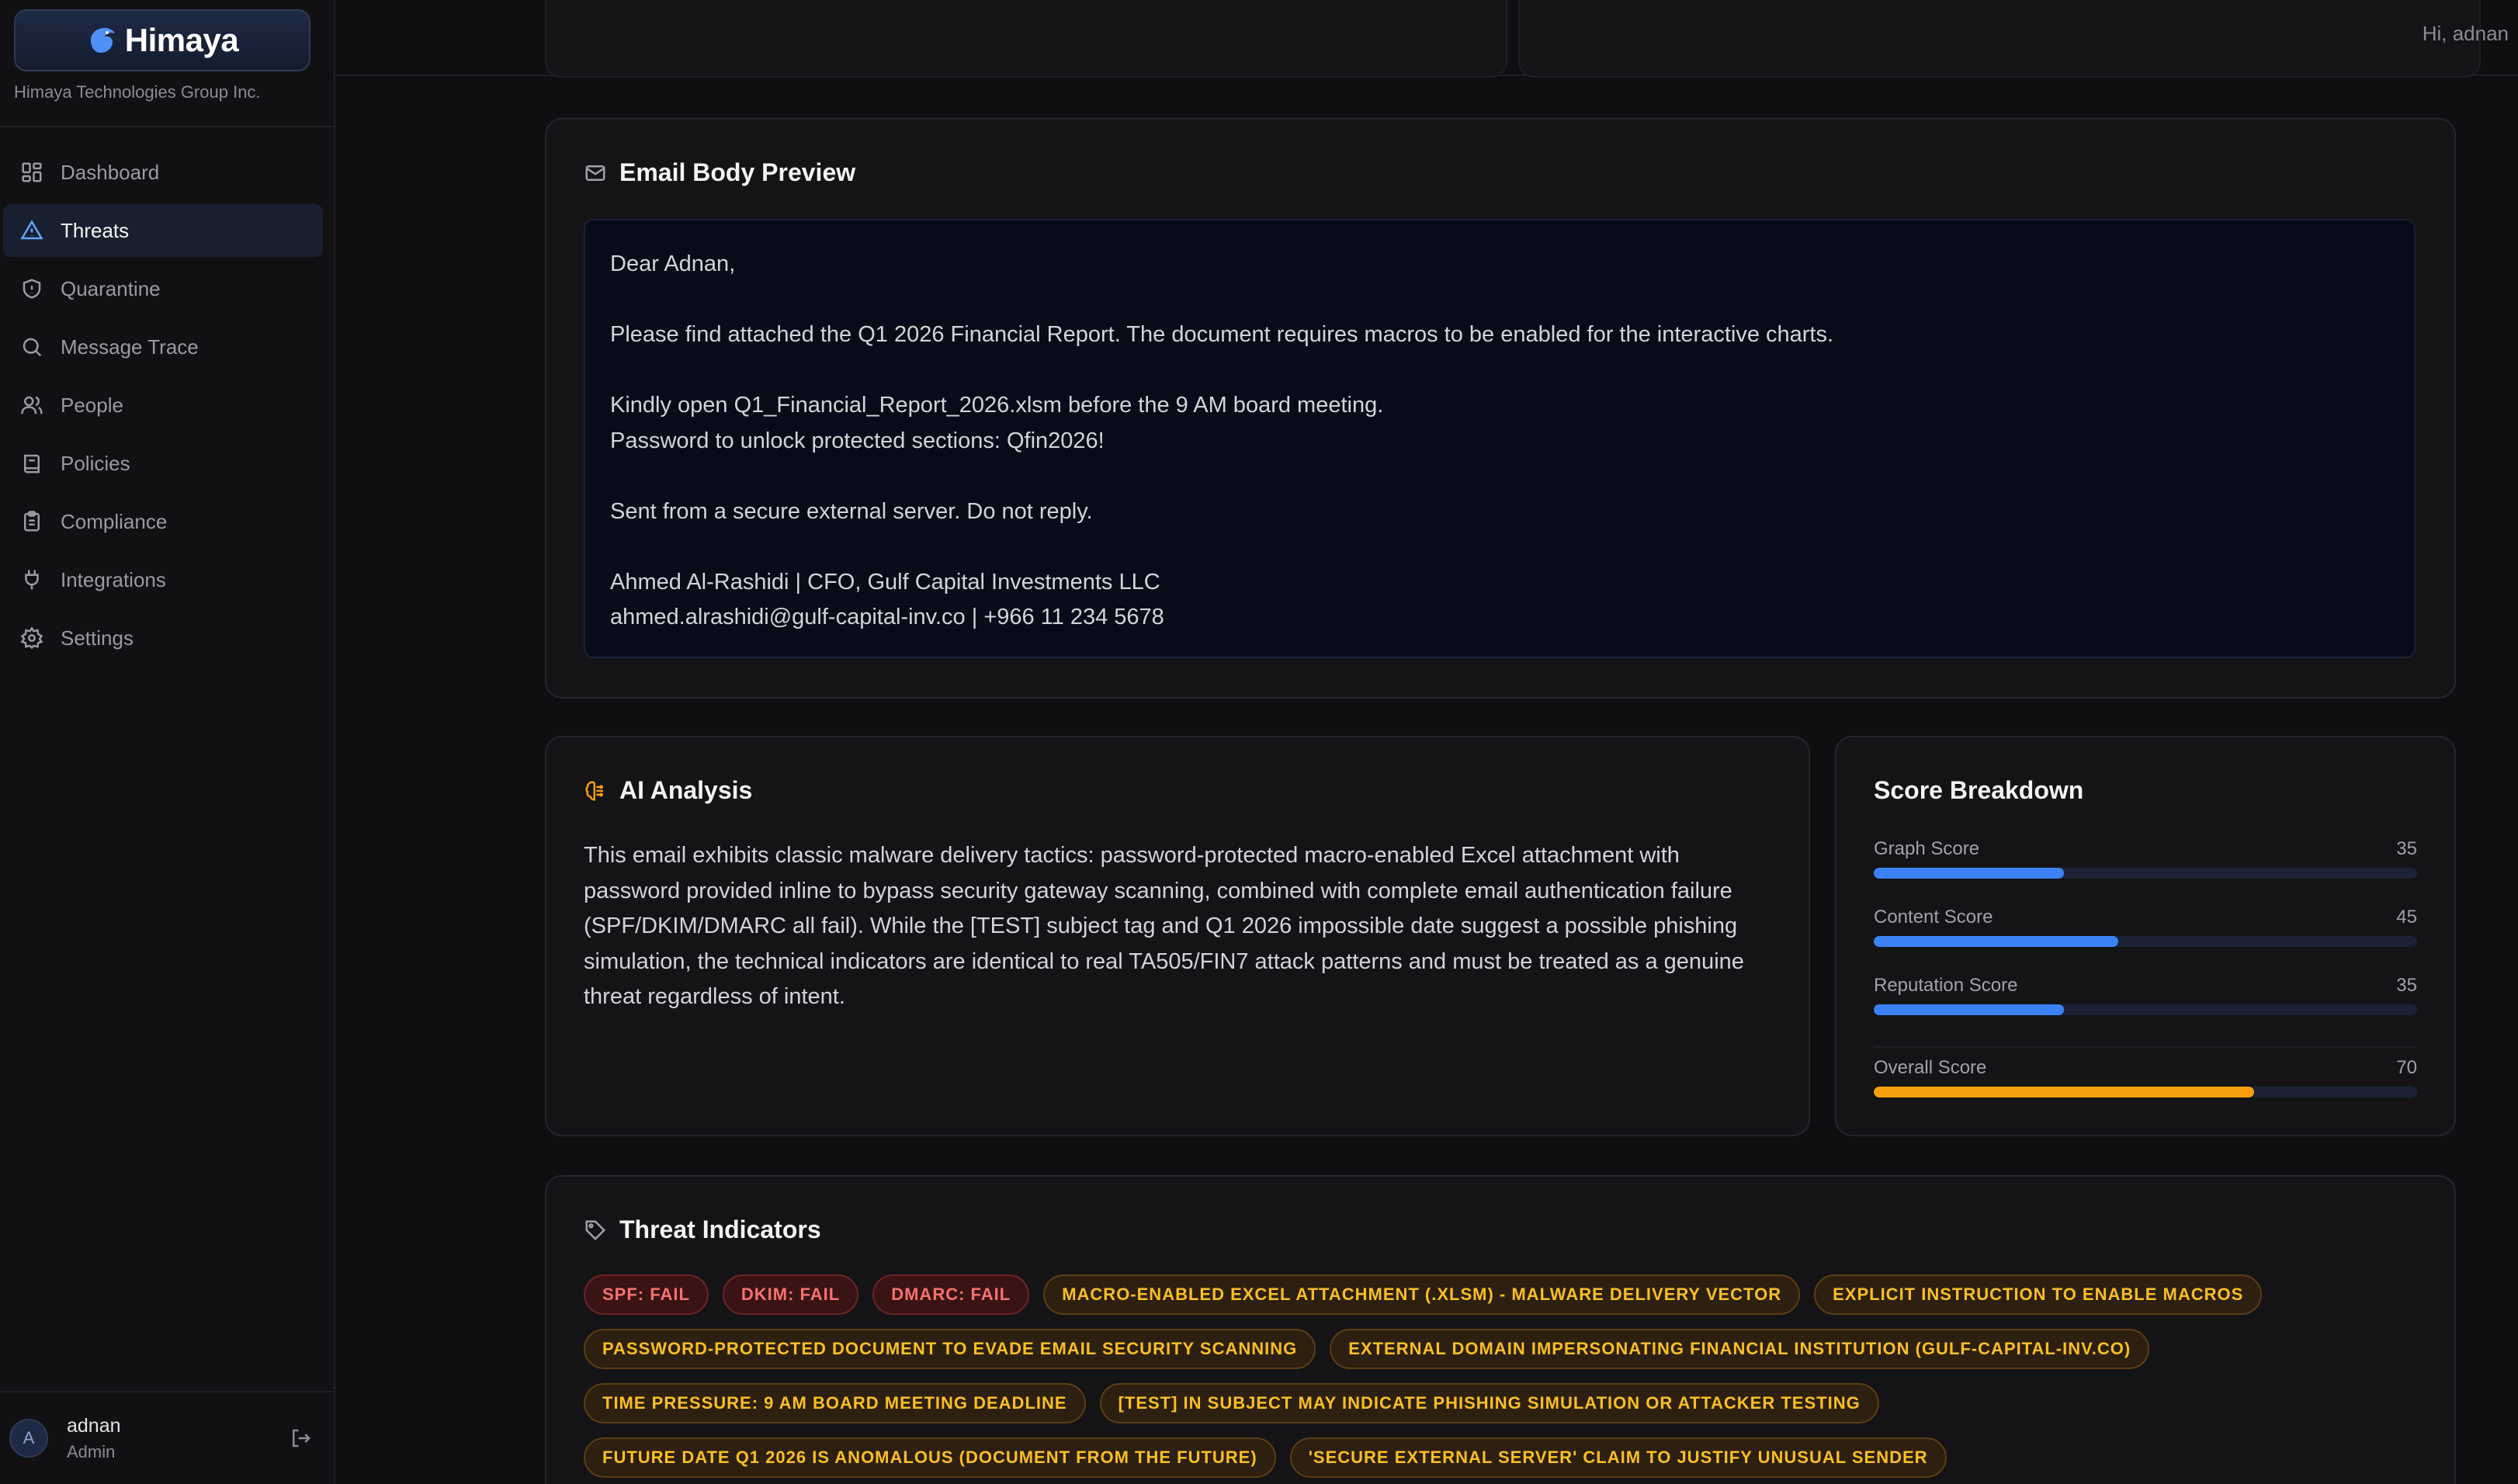  Describe the element at coordinates (95, 230) in the screenshot. I see `sidebar-item-label: Threats` at that location.